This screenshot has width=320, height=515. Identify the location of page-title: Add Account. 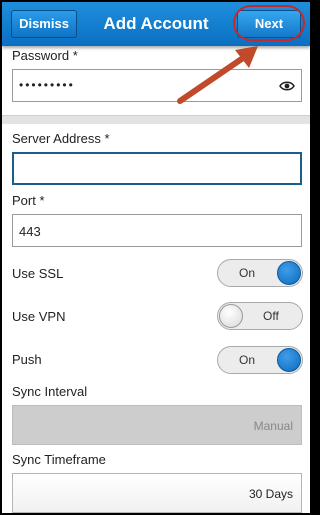
(156, 23).